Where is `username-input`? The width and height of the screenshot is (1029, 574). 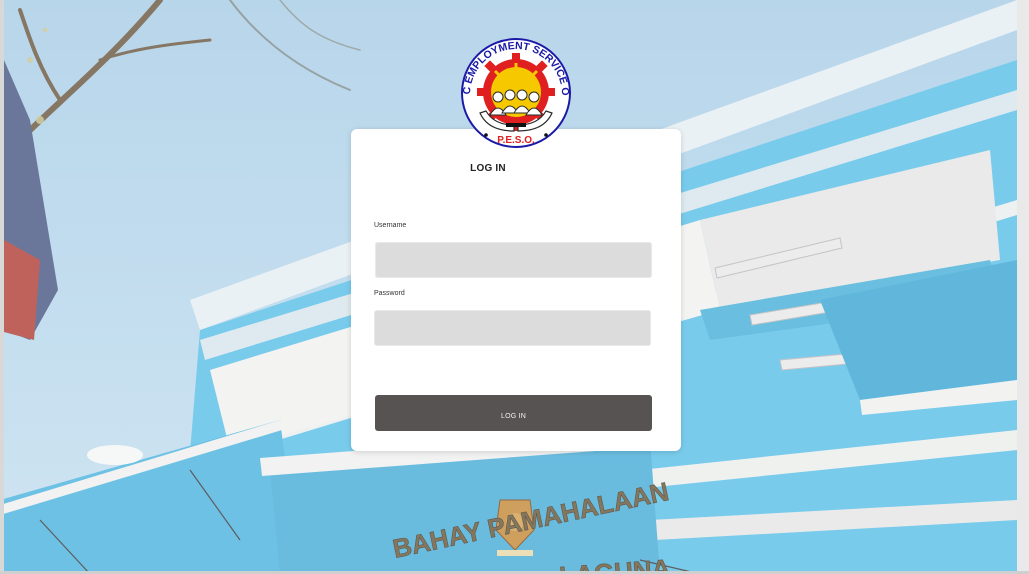
username-input is located at coordinates (513, 260).